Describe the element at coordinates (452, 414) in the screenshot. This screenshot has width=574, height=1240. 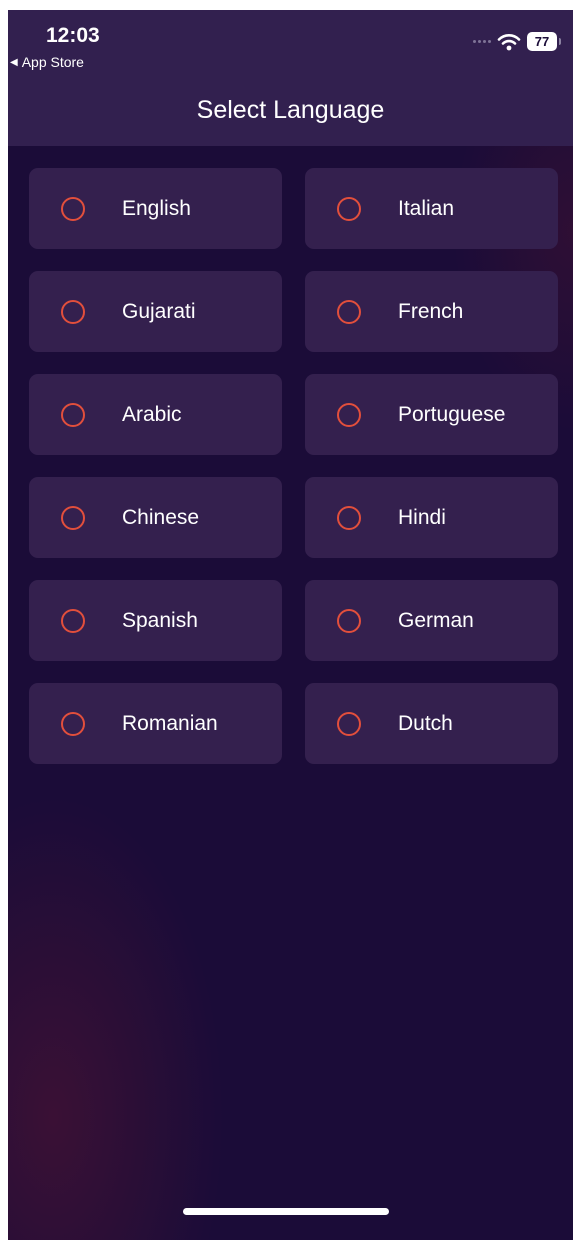
I see `language-label: Portuguese` at that location.